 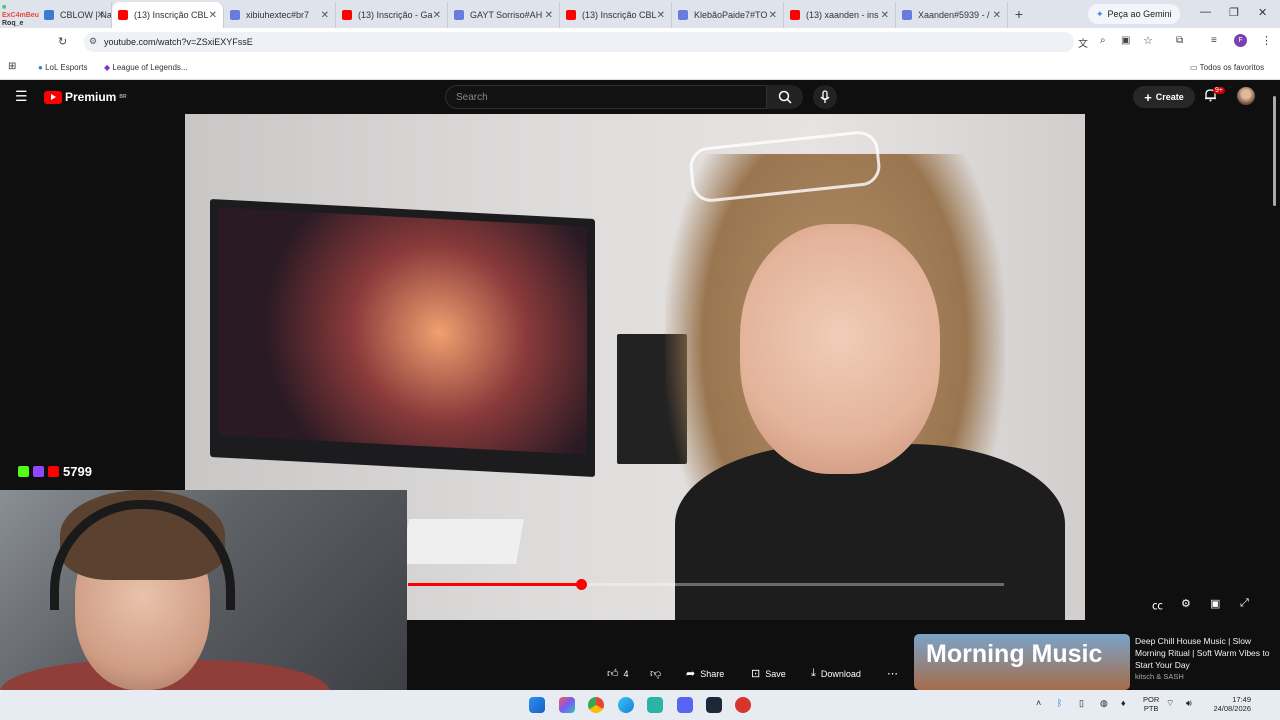 What do you see at coordinates (1266, 40) in the screenshot?
I see `menu-dots-icon: ⋮` at bounding box center [1266, 40].